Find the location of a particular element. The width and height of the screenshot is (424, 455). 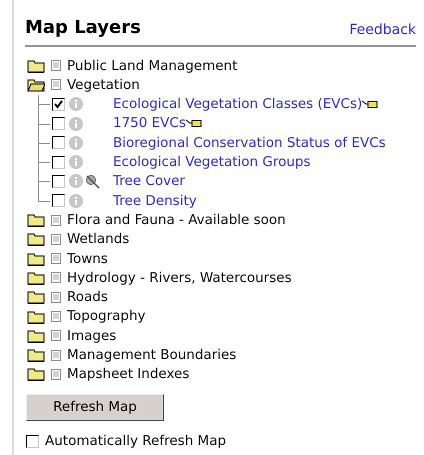

layer-group-label: Mapsheet Indexes is located at coordinates (128, 374).